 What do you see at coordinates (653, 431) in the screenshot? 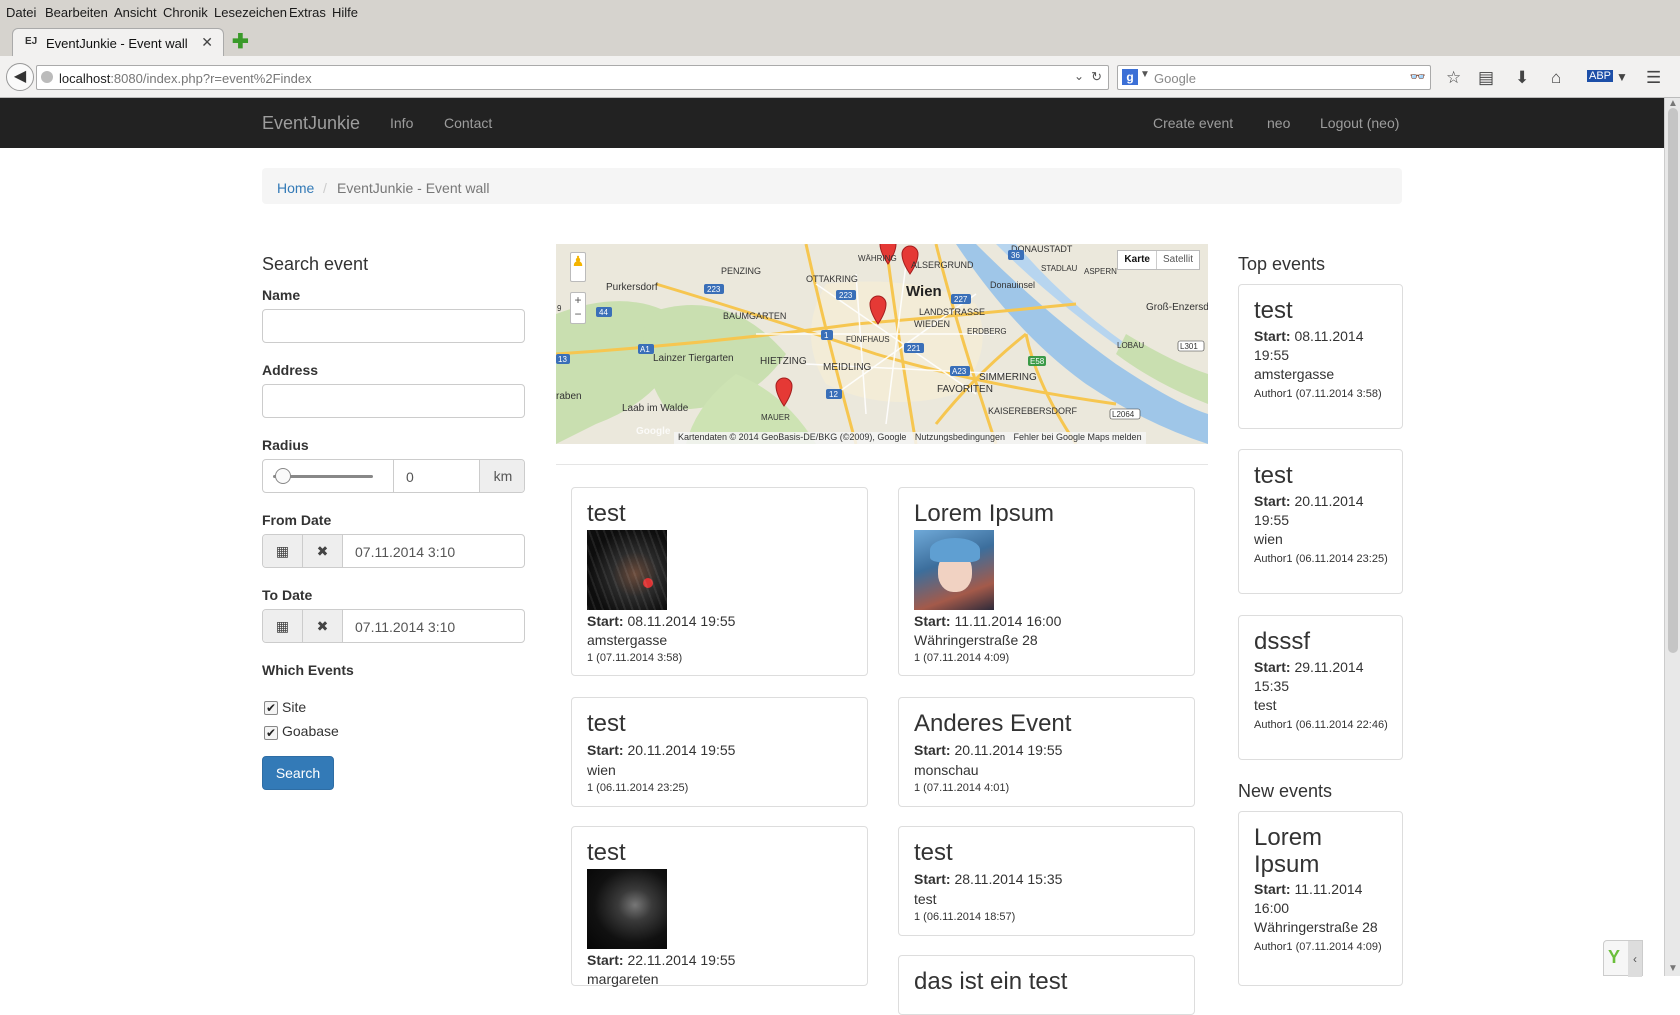
I see `svg-text: Google` at bounding box center [653, 431].